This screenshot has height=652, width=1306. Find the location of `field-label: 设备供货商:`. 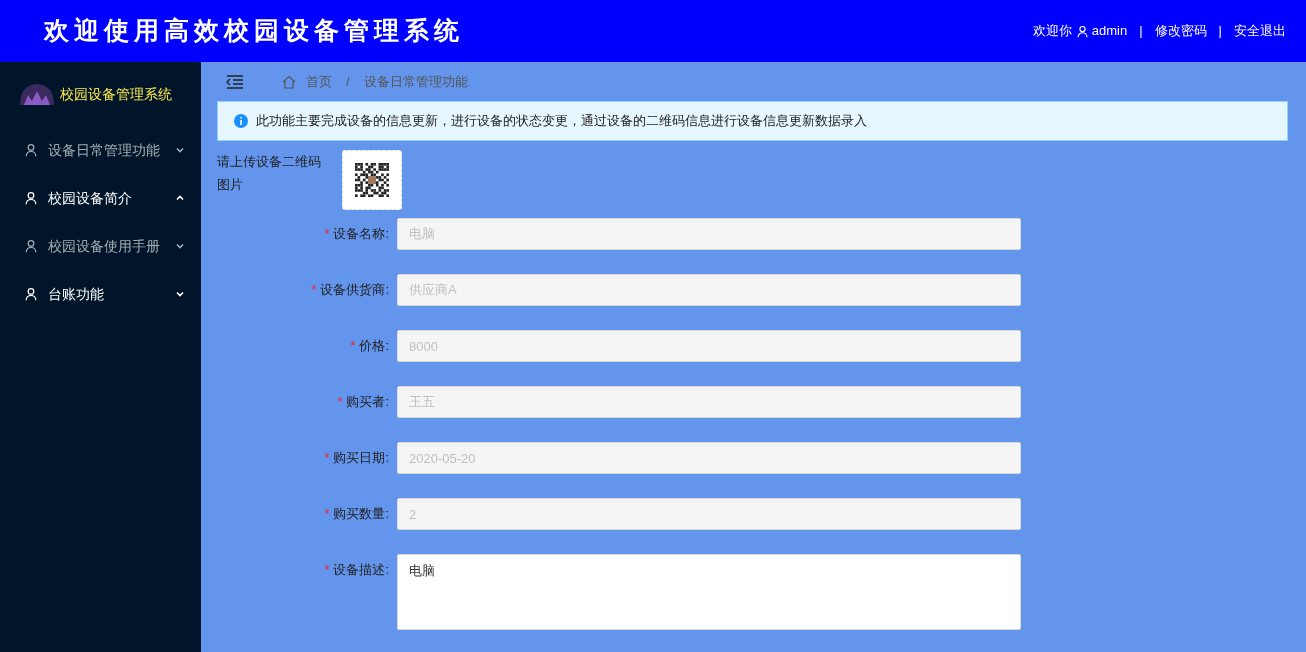

field-label: 设备供货商: is located at coordinates (354, 290).